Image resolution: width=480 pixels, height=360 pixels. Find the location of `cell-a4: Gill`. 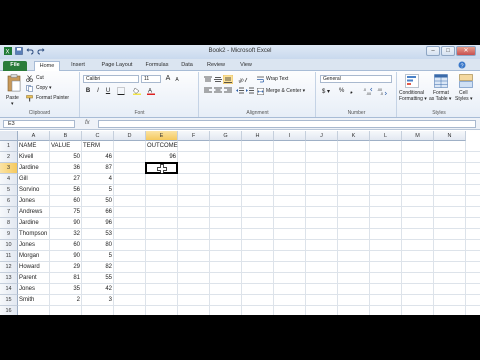

cell-a4: Gill is located at coordinates (34, 179).